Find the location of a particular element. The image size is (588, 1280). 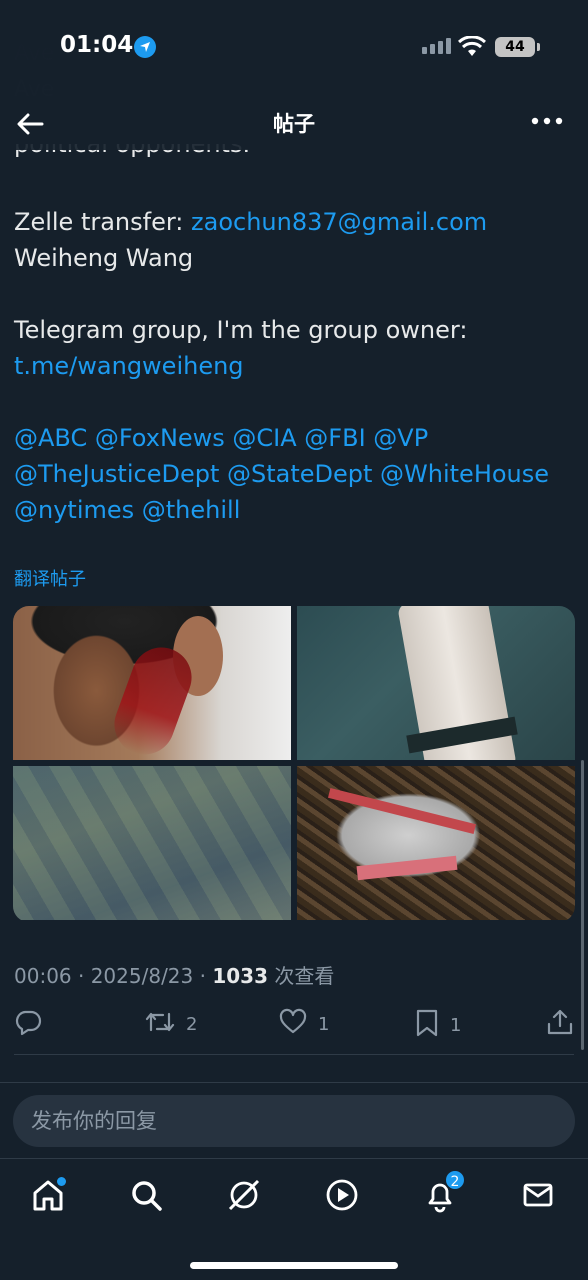

tweet-meta: 00:06 · 2025/8/23 · 1033 次查看 is located at coordinates (174, 974).